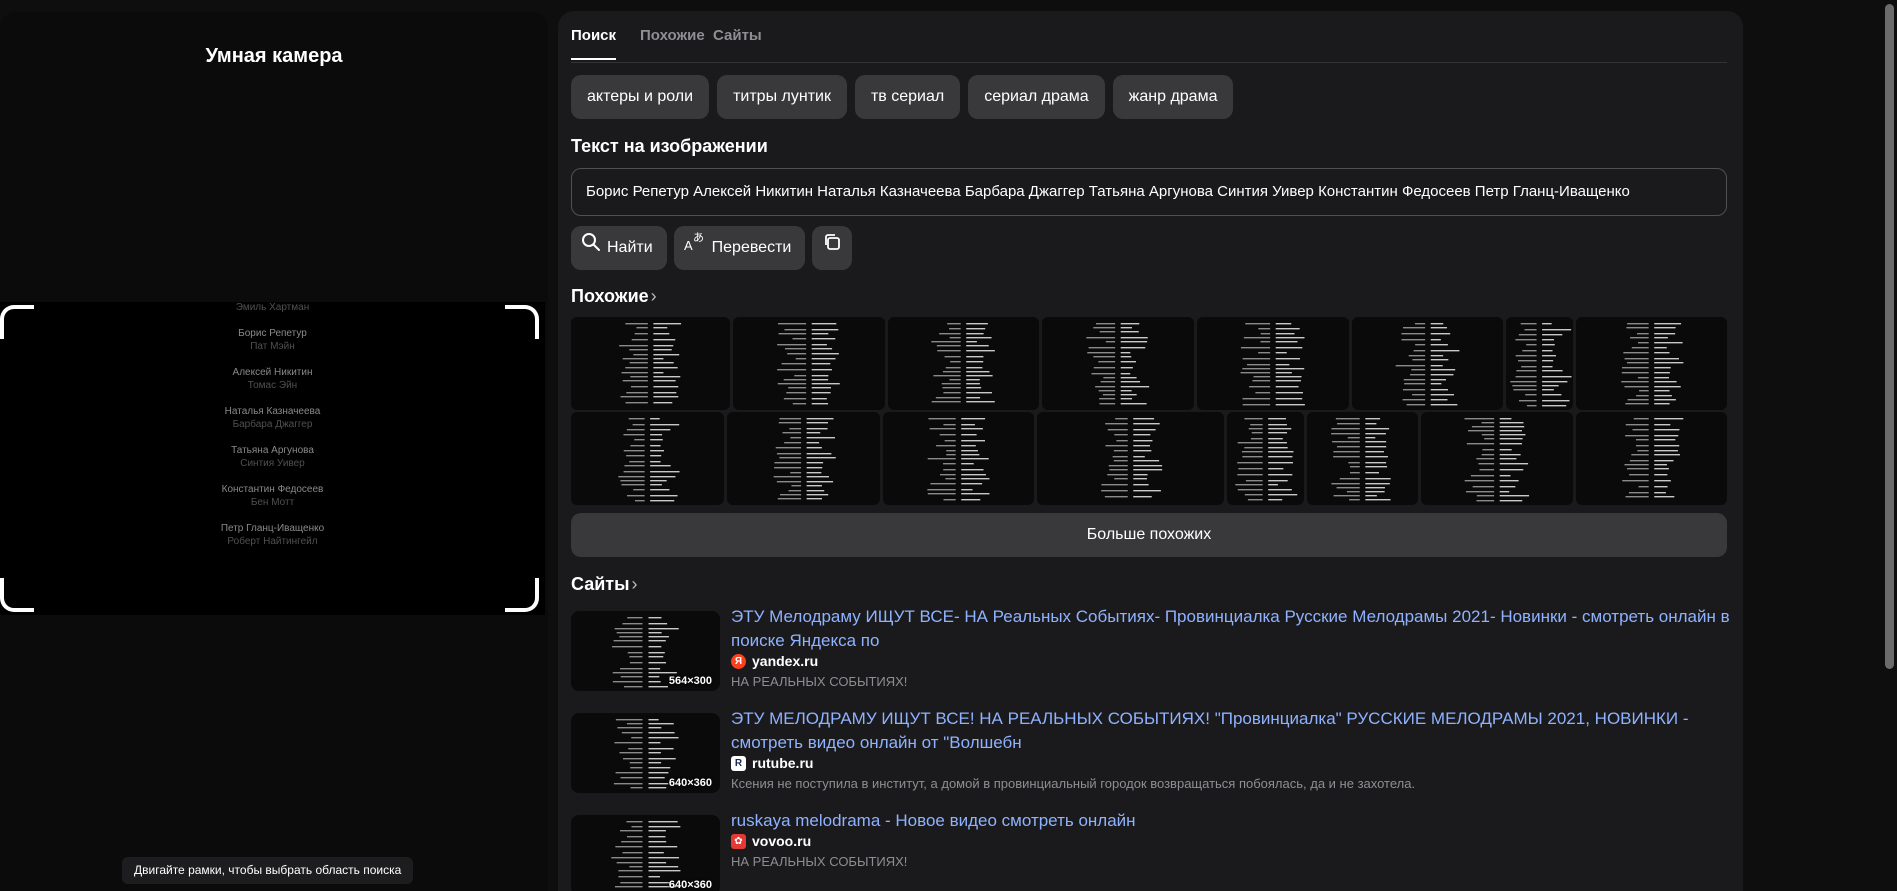 Image resolution: width=1897 pixels, height=891 pixels. What do you see at coordinates (272, 528) in the screenshot?
I see `preview-credit-actor: Петр Гланц-Иващенко` at bounding box center [272, 528].